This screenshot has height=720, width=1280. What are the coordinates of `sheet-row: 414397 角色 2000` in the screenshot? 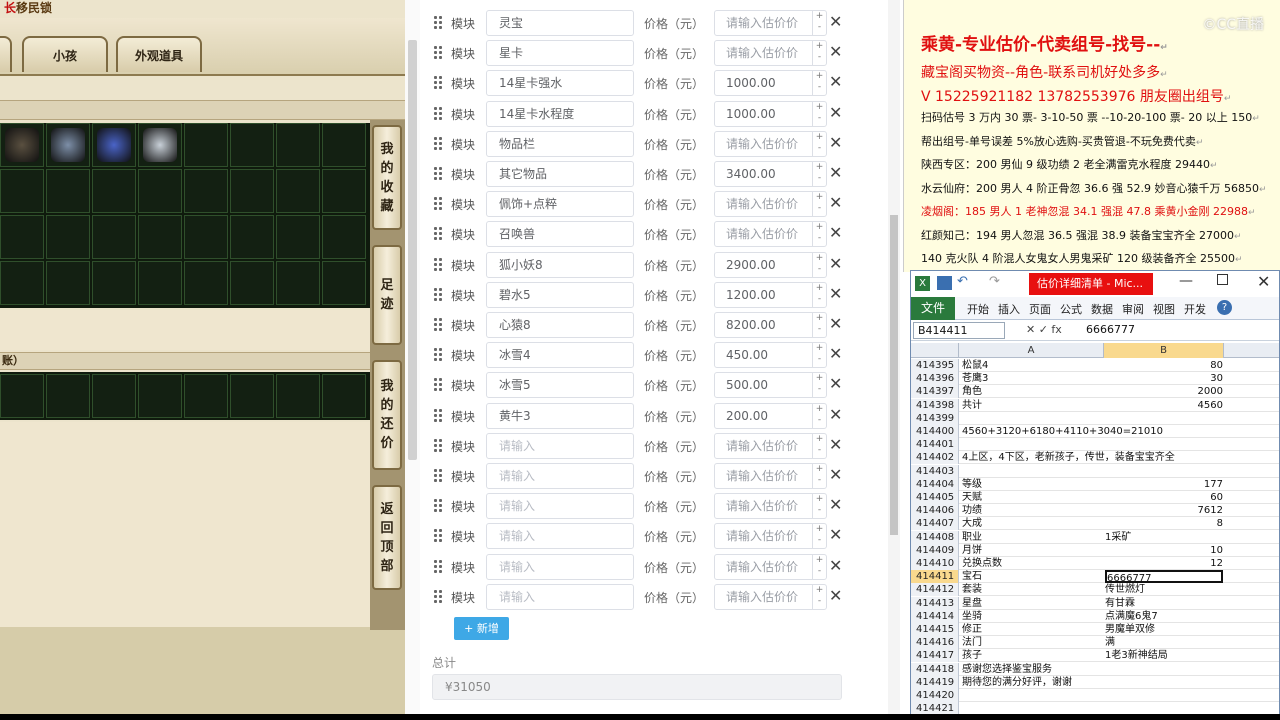 It's located at (1095, 392).